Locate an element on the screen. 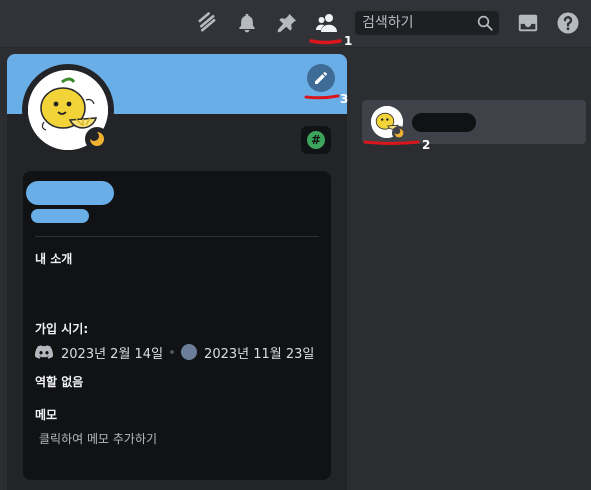 The height and width of the screenshot is (490, 591). annotation-marker-3: 3 is located at coordinates (326, 99).